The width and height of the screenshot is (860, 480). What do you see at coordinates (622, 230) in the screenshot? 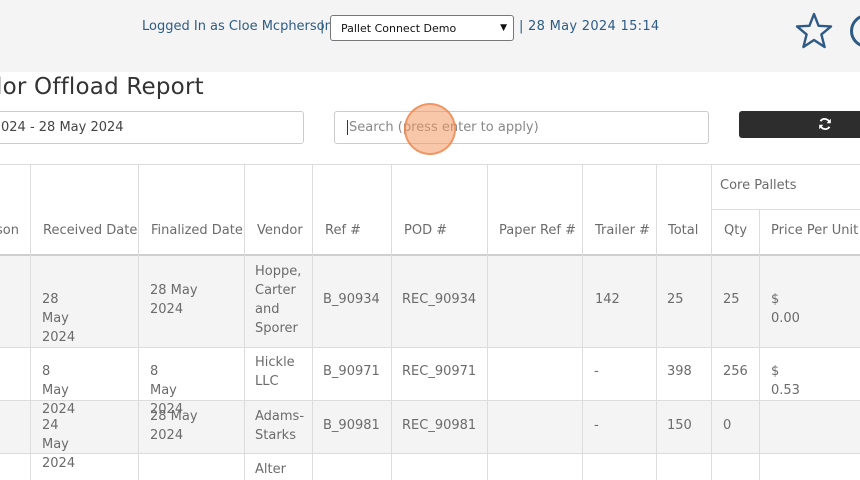
I see `column-header-trailer: Trailer #` at bounding box center [622, 230].